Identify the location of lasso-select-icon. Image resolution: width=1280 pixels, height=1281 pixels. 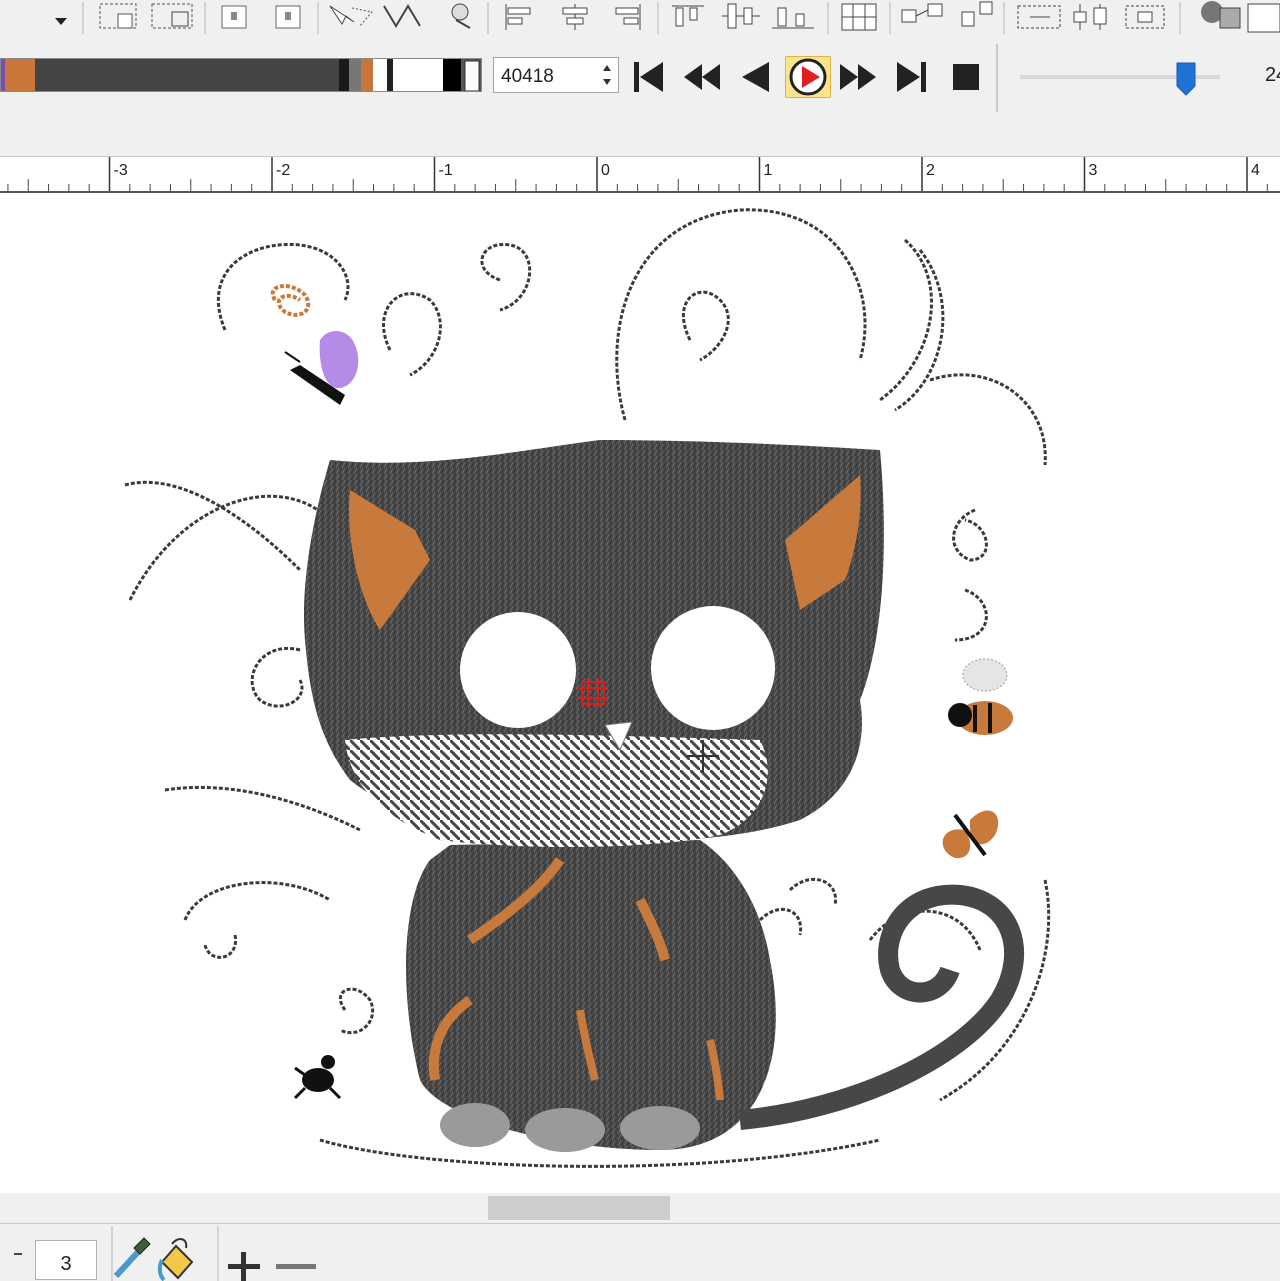
(351, 16).